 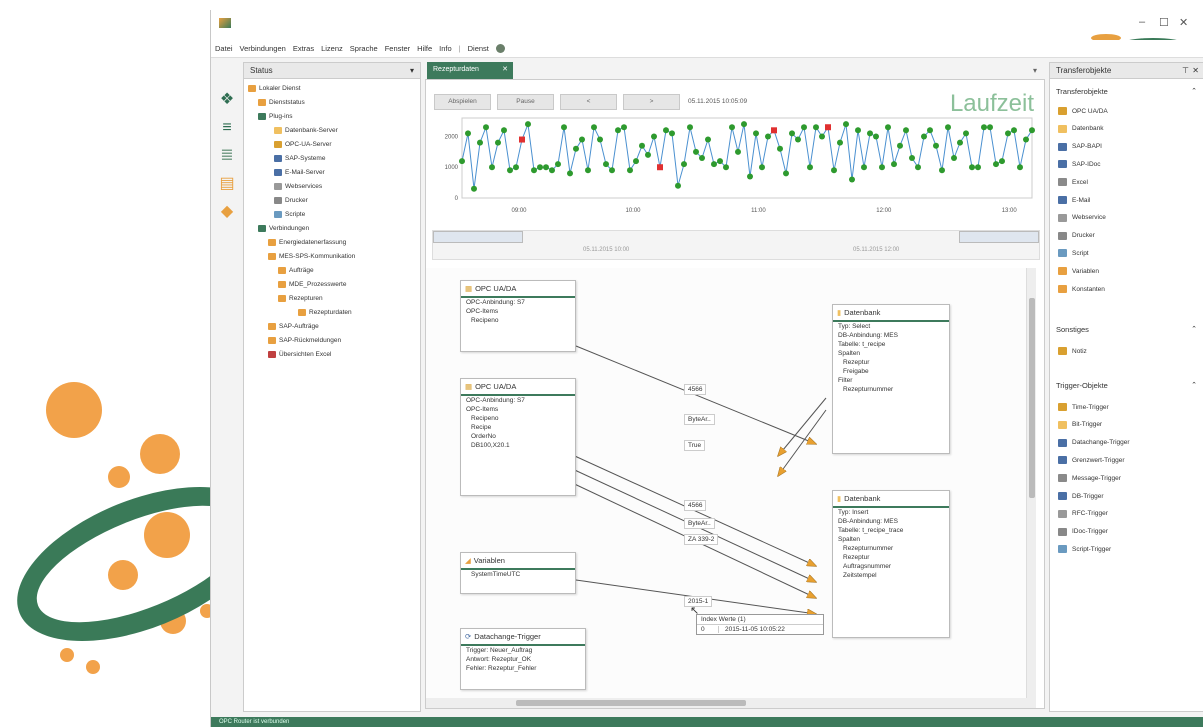 What do you see at coordinates (505, 69) in the screenshot?
I see `close-tab-icon: ✕` at bounding box center [505, 69].